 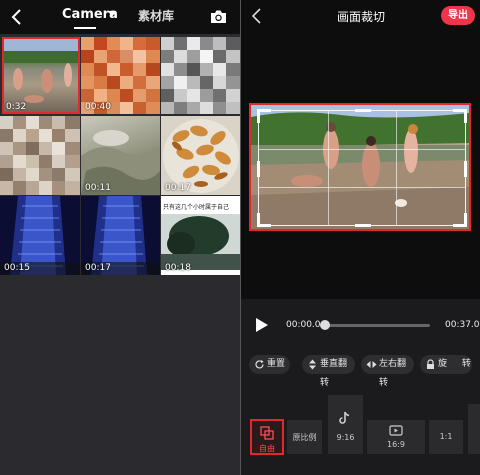 I want to click on ratio-1-1-label: 1:1, so click(x=446, y=436).